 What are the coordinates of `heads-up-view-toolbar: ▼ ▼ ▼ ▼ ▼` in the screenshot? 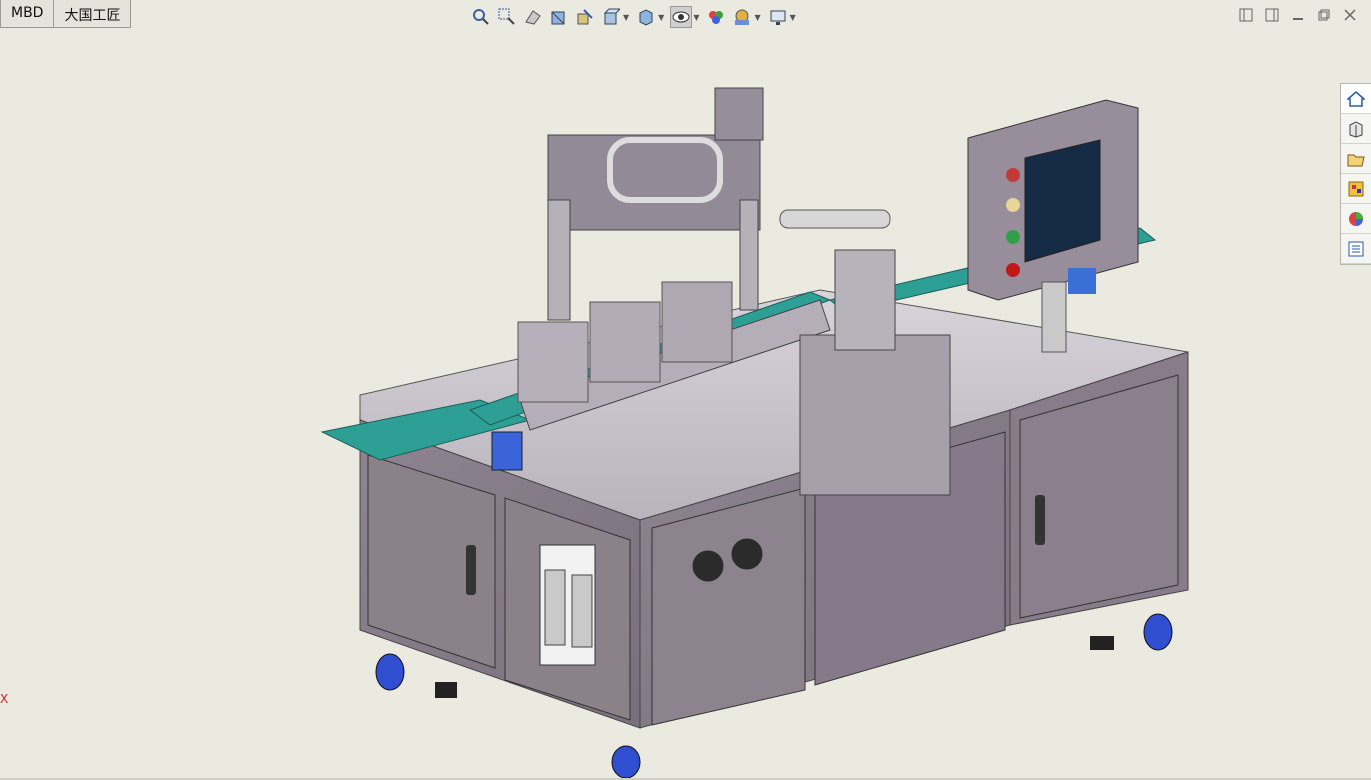 It's located at (636, 17).